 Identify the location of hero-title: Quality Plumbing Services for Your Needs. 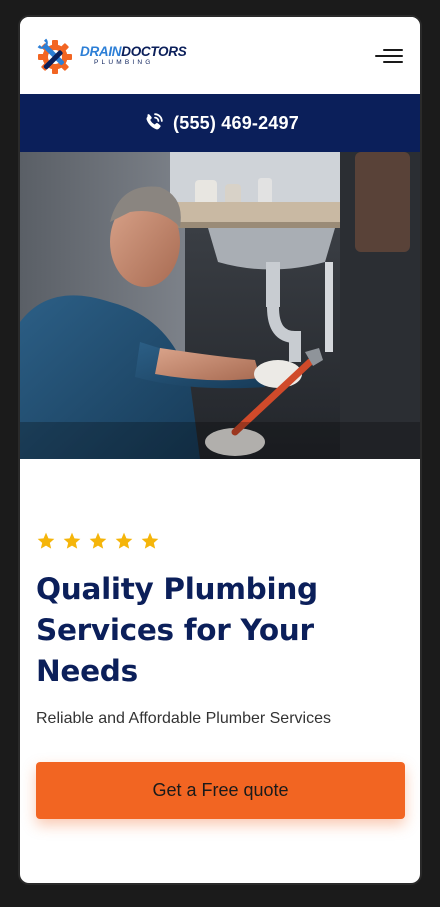
(220, 630).